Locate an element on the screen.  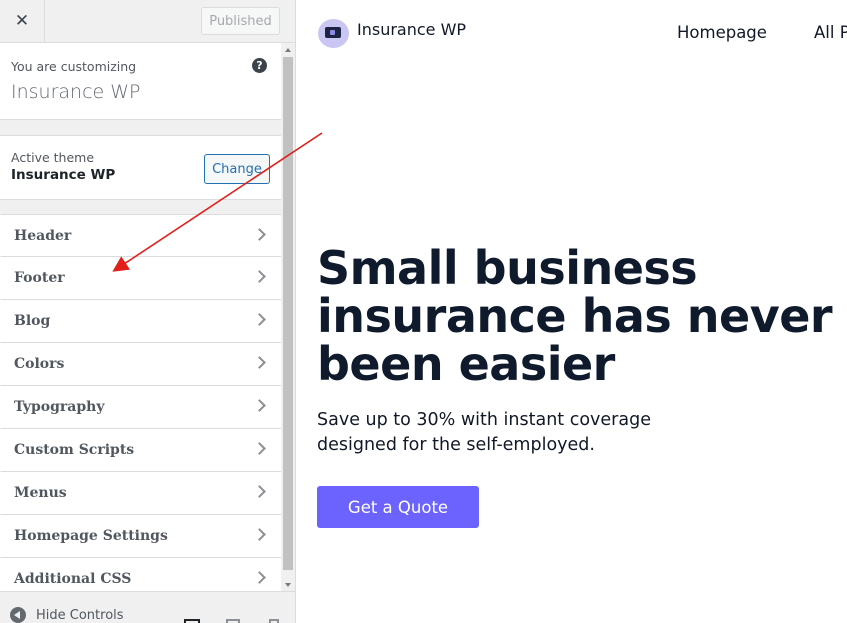
panel-label: Blog is located at coordinates (32, 321).